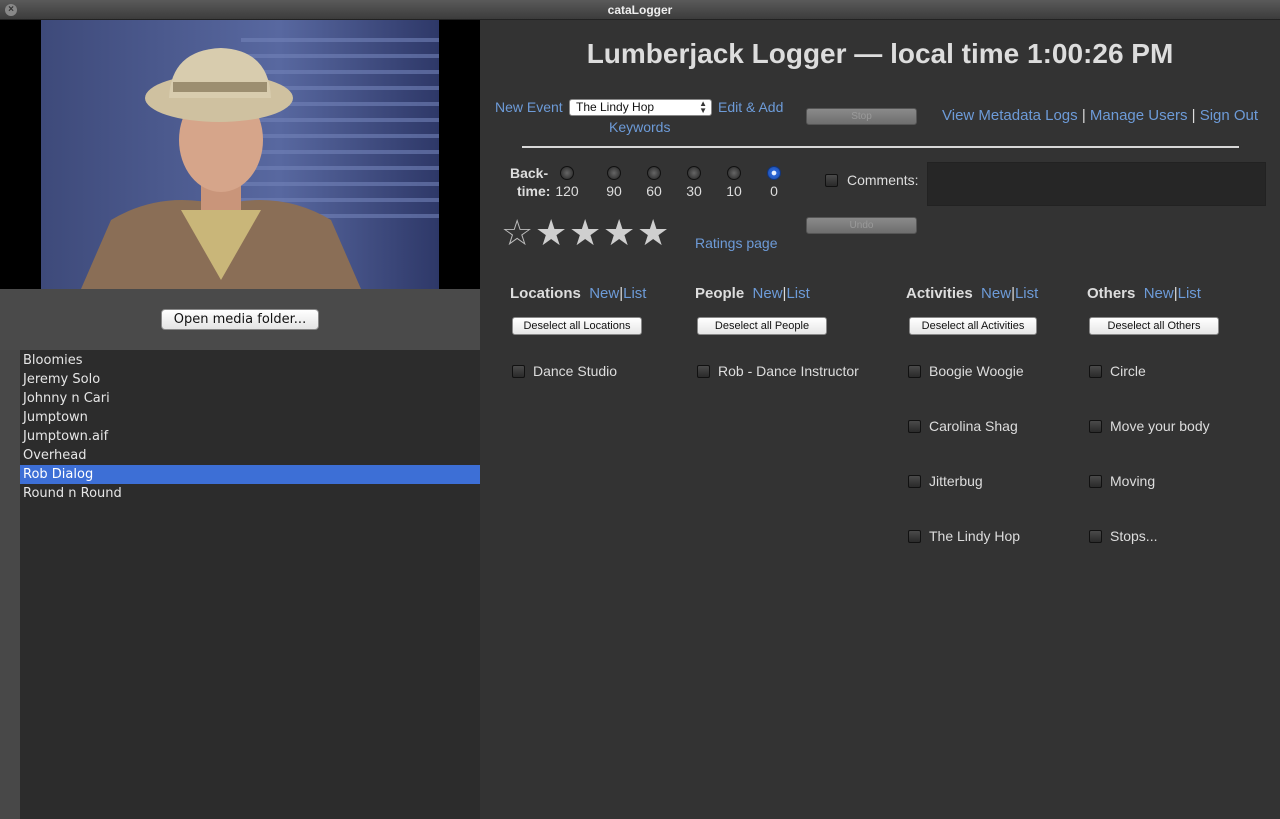  Describe the element at coordinates (1128, 371) in the screenshot. I see `others-item-label: Circle` at that location.